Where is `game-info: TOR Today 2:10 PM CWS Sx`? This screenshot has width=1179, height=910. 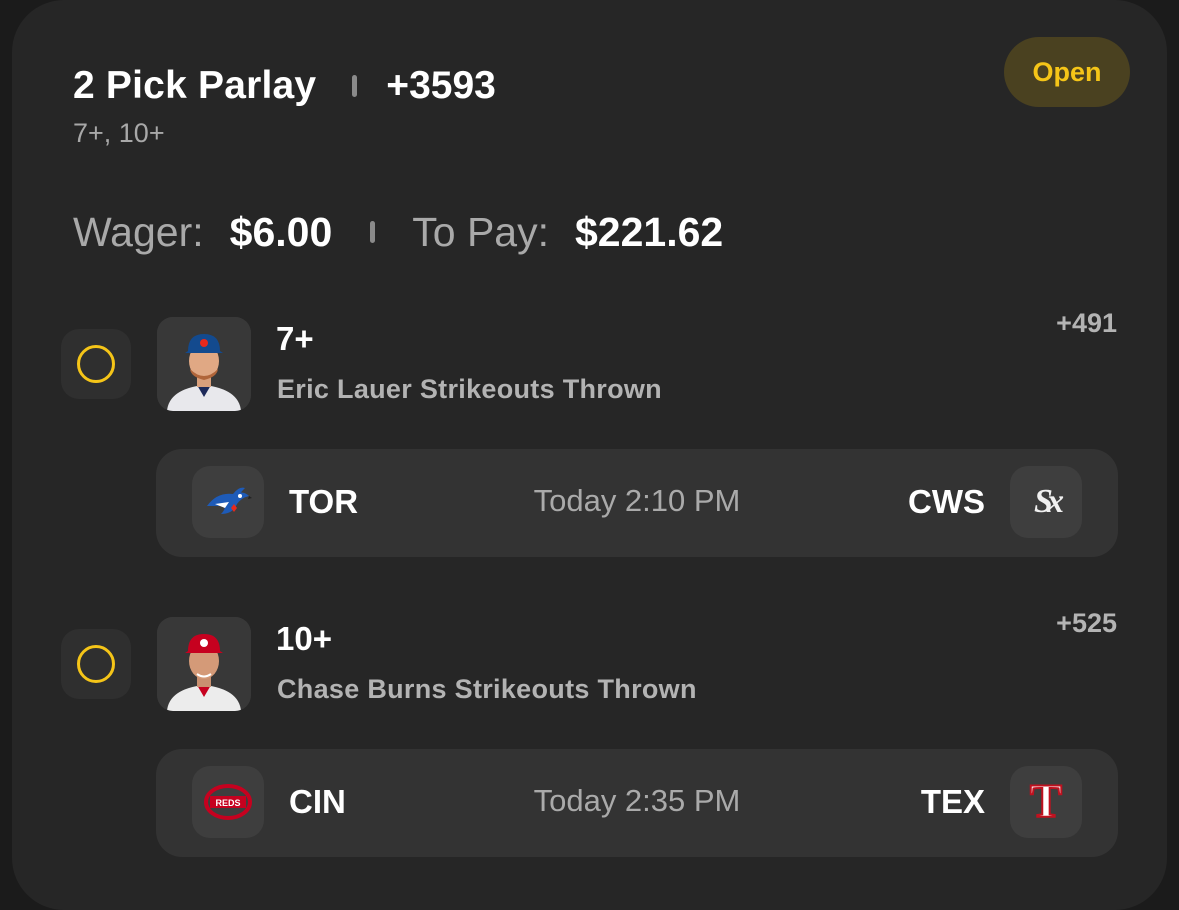 game-info: TOR Today 2:10 PM CWS Sx is located at coordinates (637, 503).